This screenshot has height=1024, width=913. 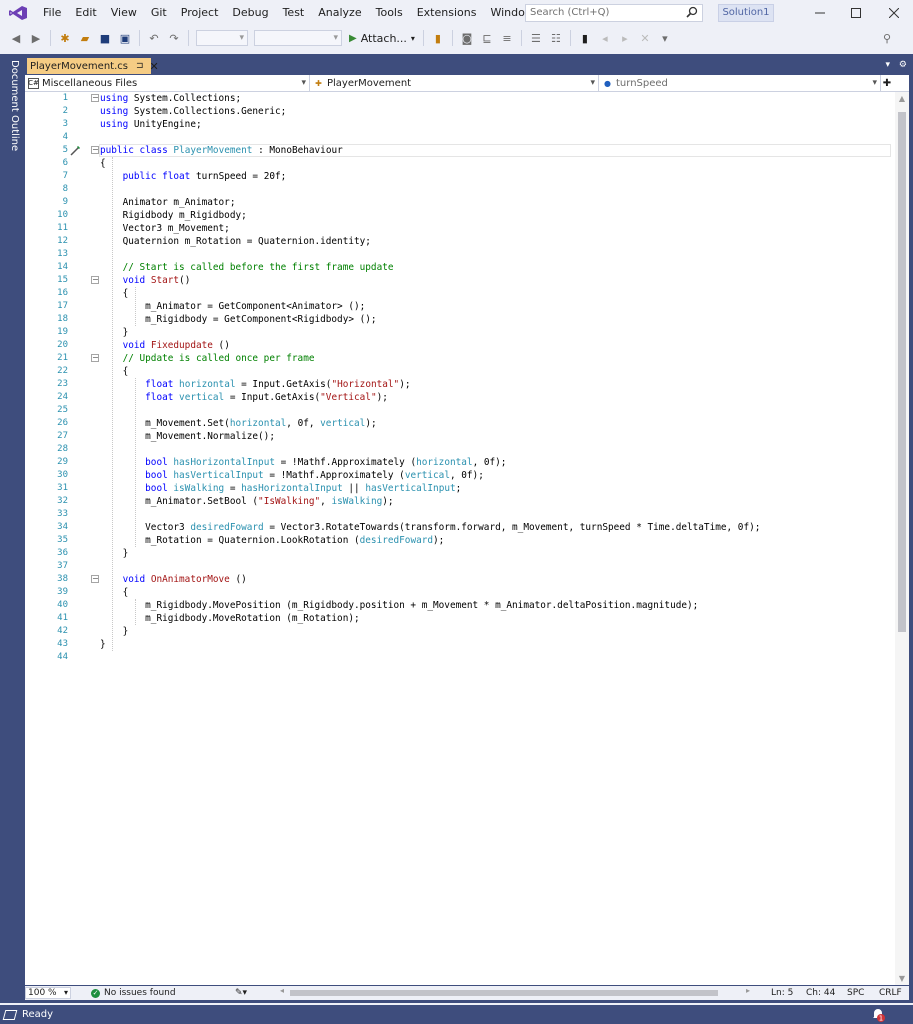 I want to click on menu-item-git: Git, so click(x=159, y=13).